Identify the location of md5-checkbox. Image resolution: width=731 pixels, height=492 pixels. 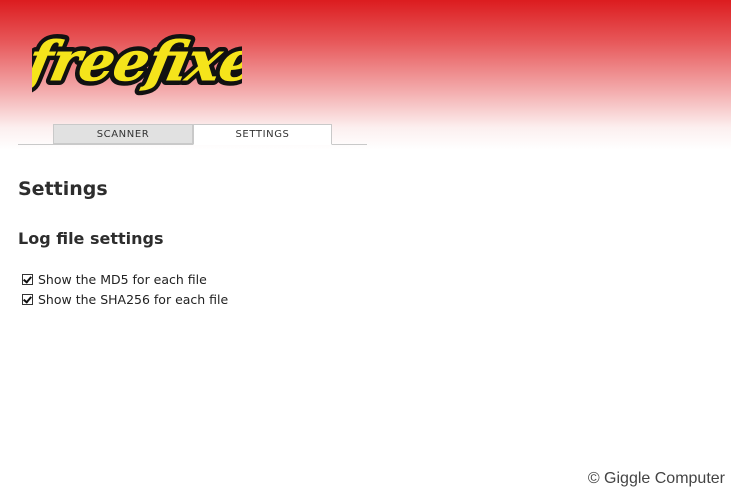
(27, 279).